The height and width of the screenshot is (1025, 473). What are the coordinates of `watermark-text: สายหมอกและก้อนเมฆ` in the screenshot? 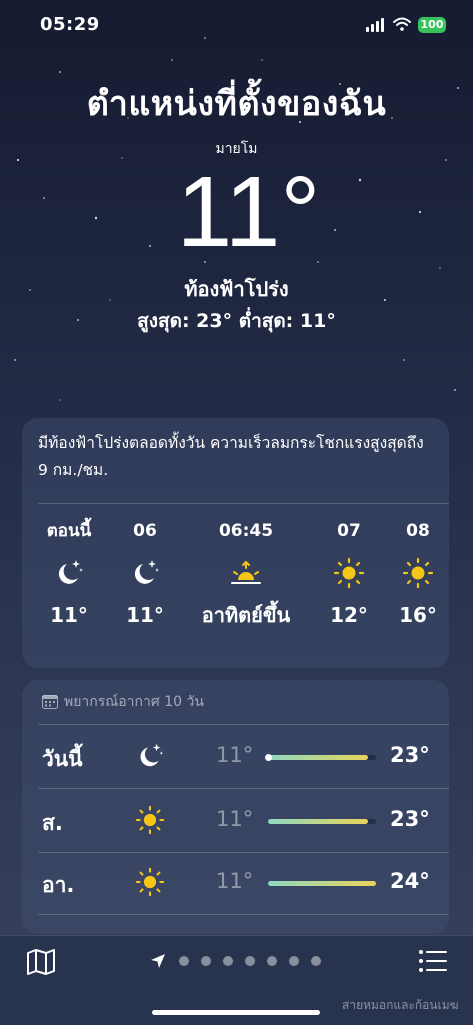 It's located at (400, 1005).